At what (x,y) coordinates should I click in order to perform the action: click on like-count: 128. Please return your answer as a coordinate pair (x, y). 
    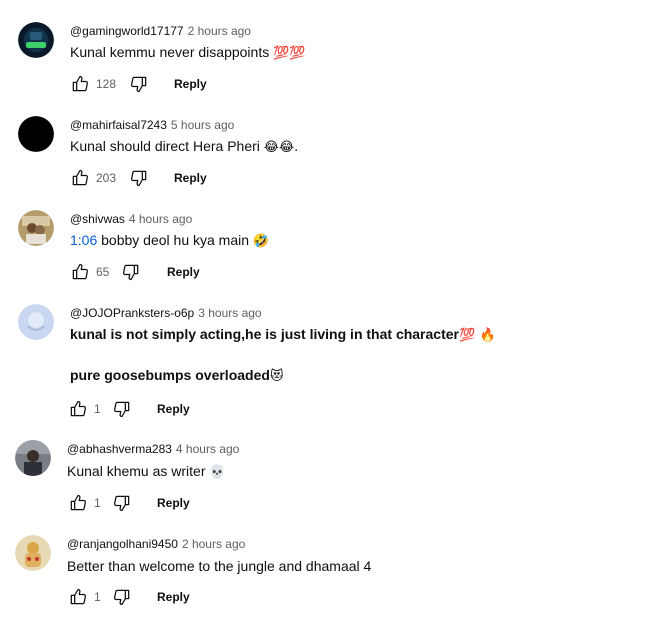
    Looking at the image, I should click on (106, 84).